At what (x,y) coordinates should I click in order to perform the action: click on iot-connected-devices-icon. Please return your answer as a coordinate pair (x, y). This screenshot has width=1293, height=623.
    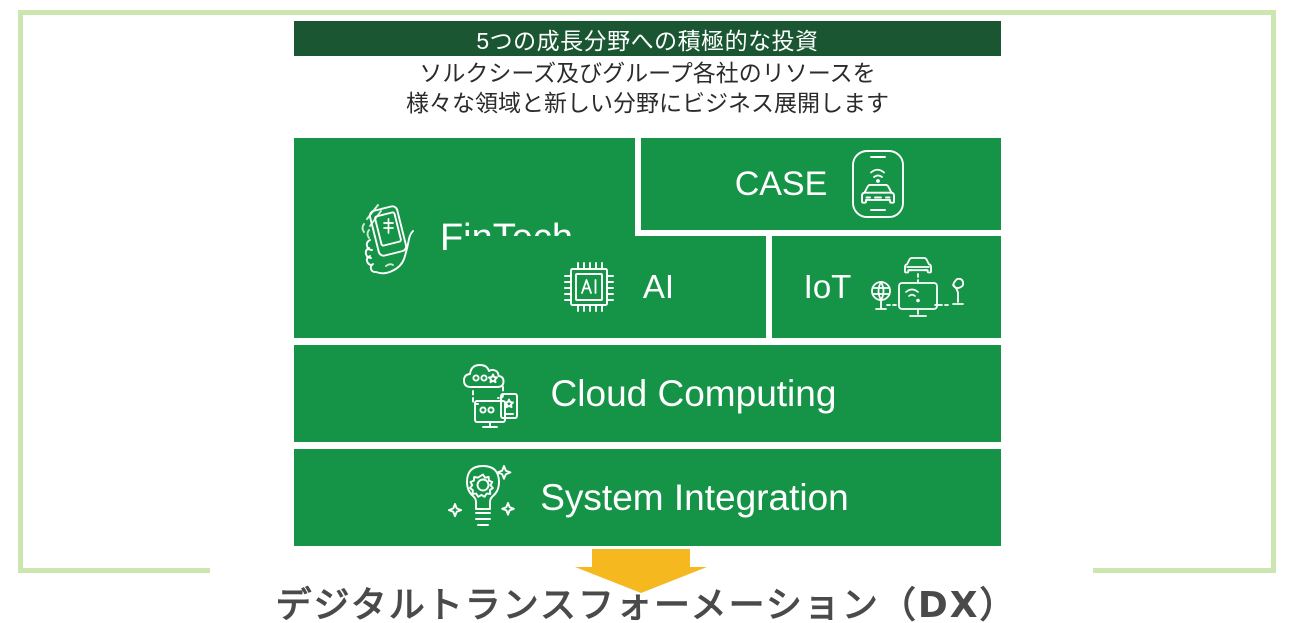
    Looking at the image, I should click on (917, 287).